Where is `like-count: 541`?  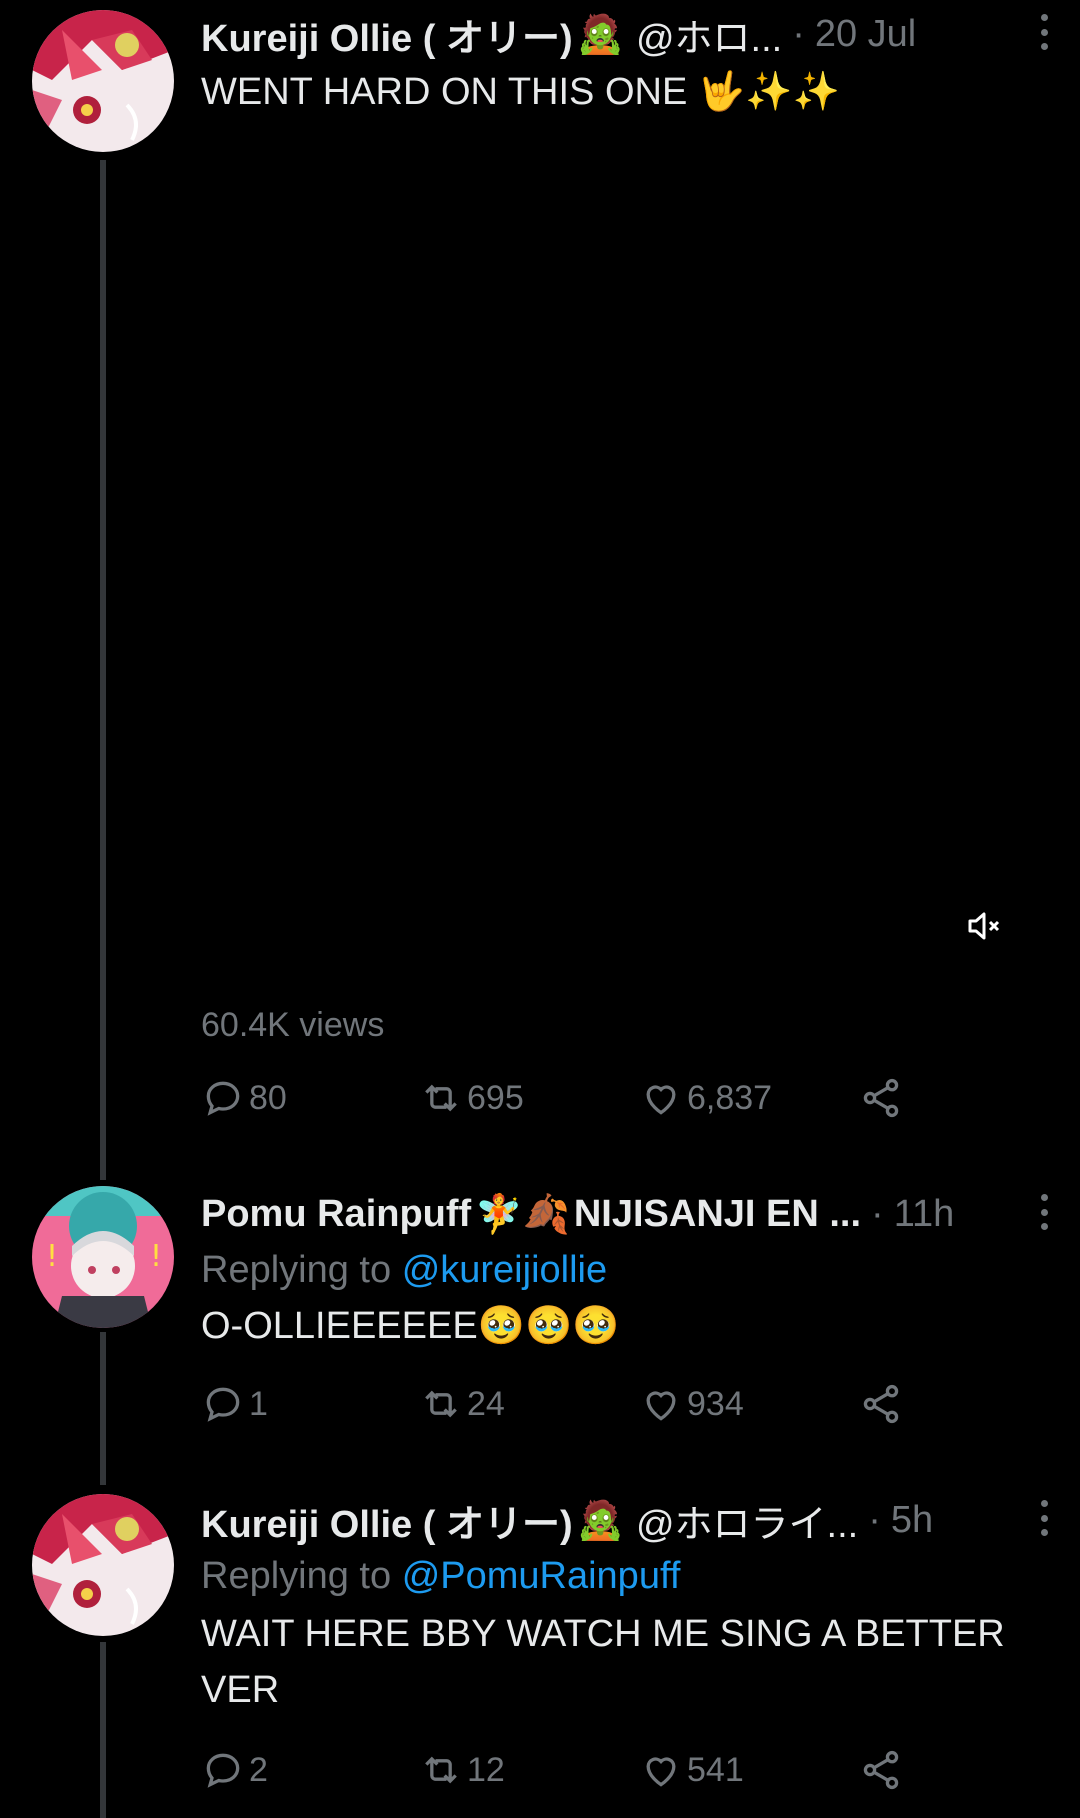
like-count: 541 is located at coordinates (715, 1769).